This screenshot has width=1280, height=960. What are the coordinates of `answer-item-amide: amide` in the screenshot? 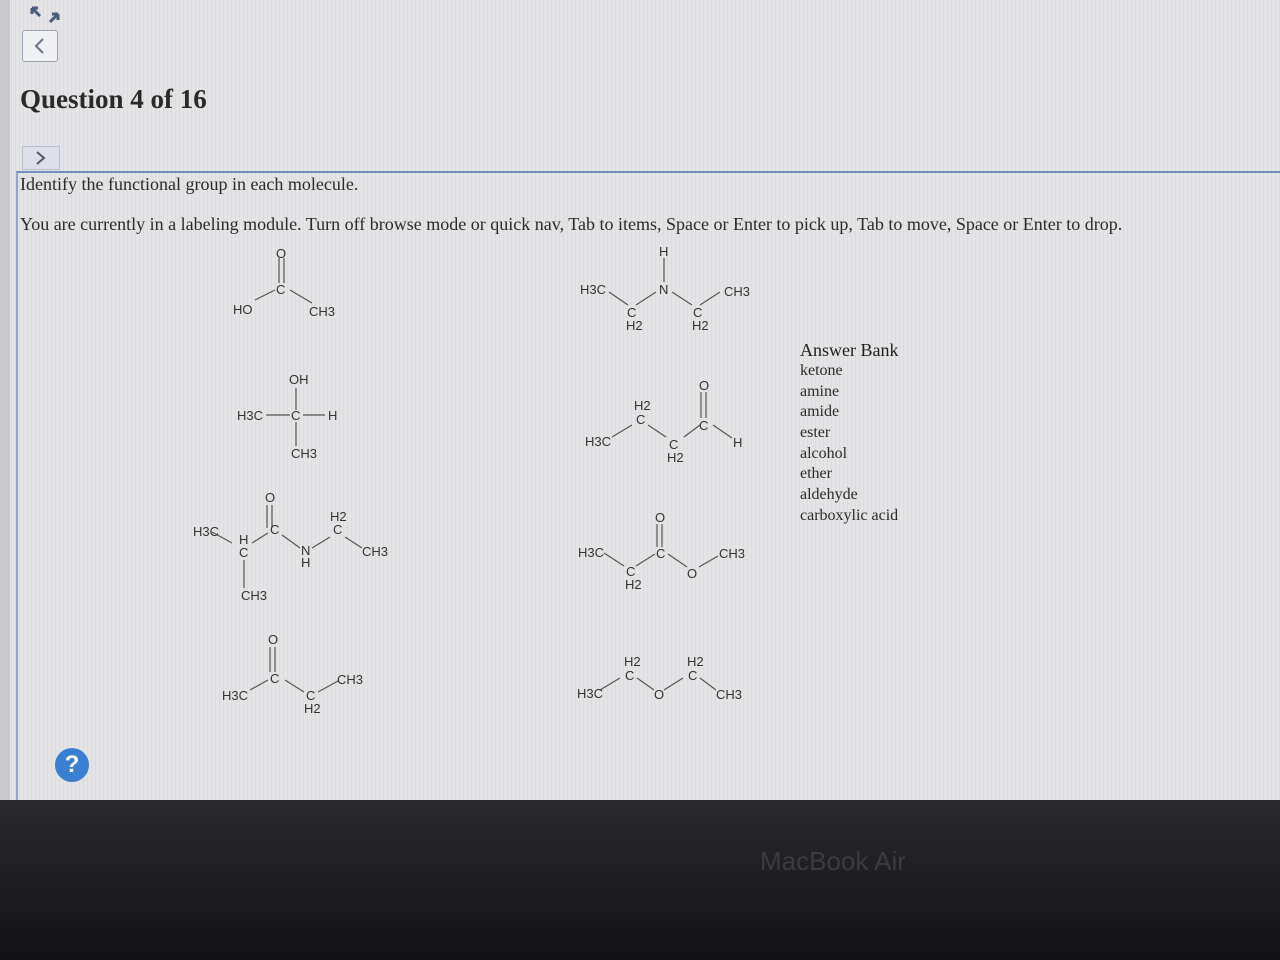 It's located at (849, 412).